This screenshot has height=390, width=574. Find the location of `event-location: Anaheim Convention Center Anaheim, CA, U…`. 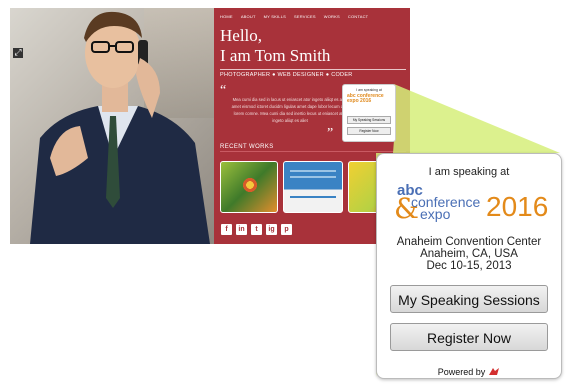

event-location: Anaheim Convention Center Anaheim, CA, U… is located at coordinates (469, 254).